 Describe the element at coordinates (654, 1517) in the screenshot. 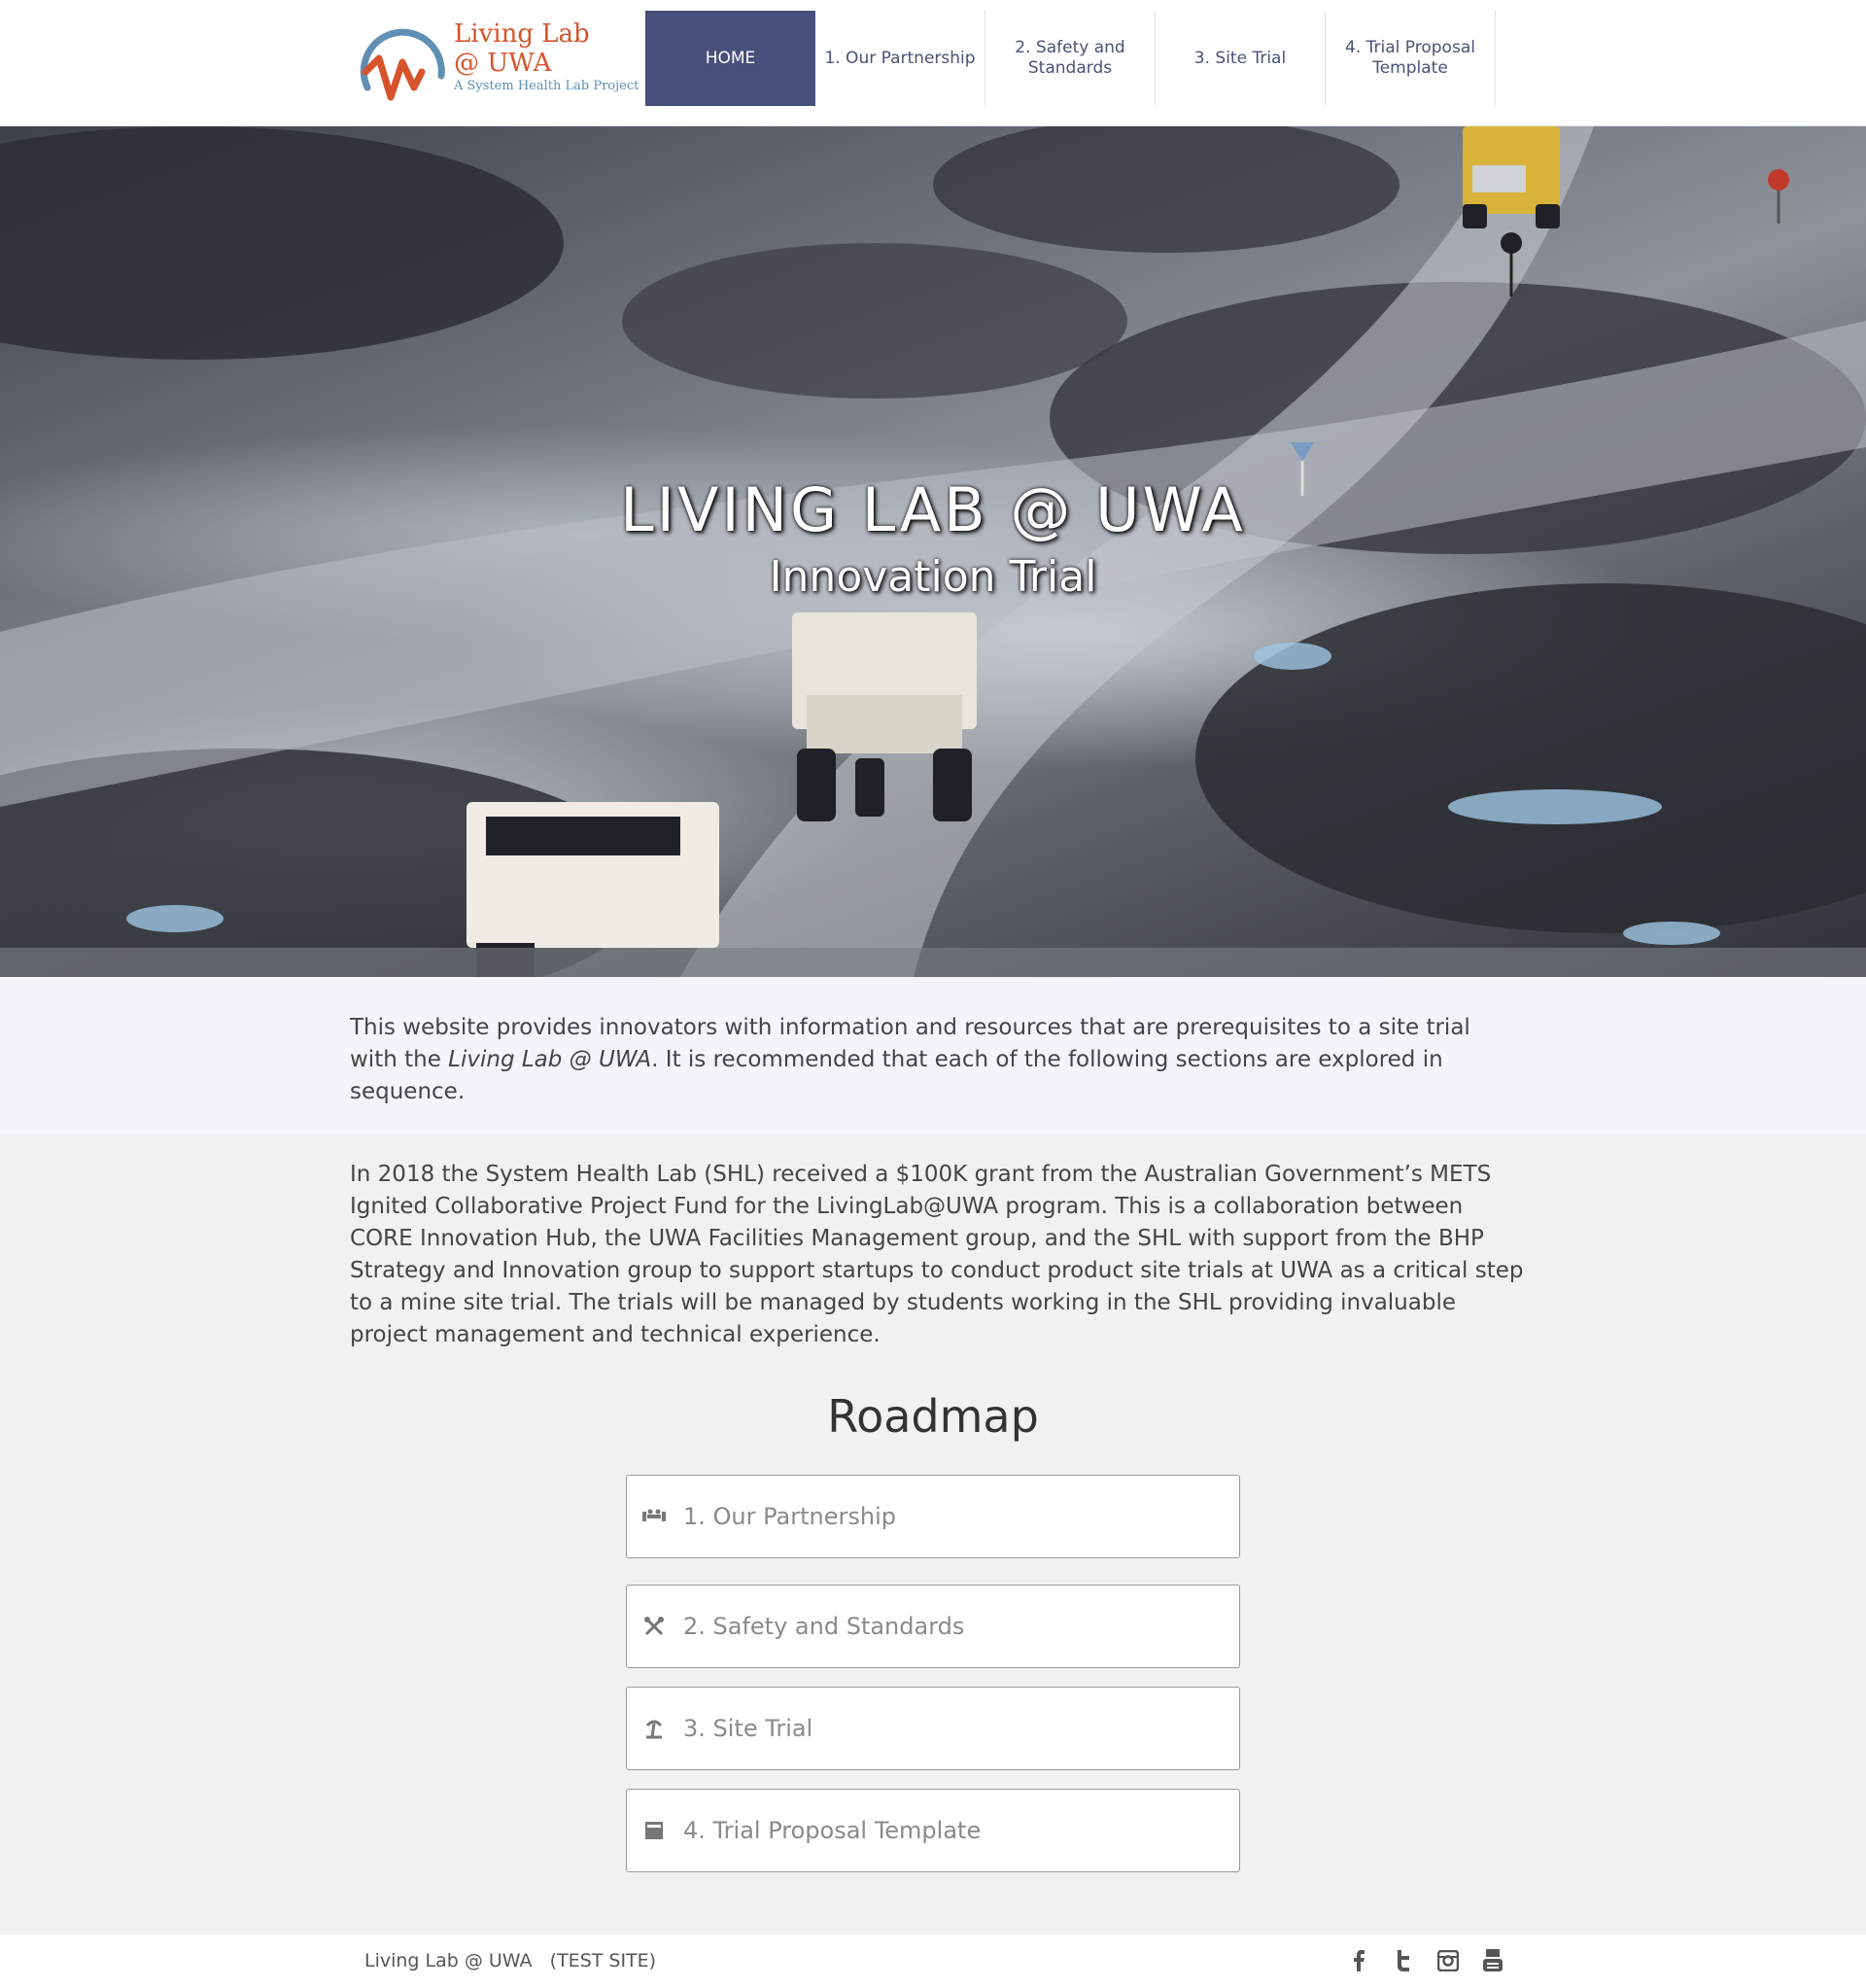

I see `partnership-icon` at that location.